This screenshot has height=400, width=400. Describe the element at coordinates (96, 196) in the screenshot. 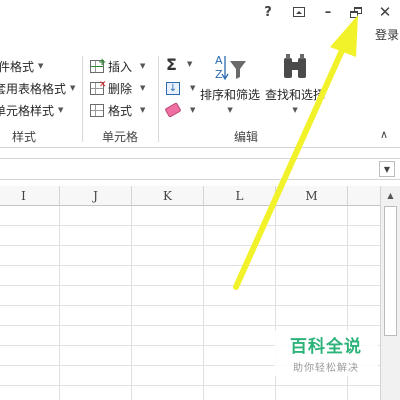

I see `column-header-j: J` at that location.